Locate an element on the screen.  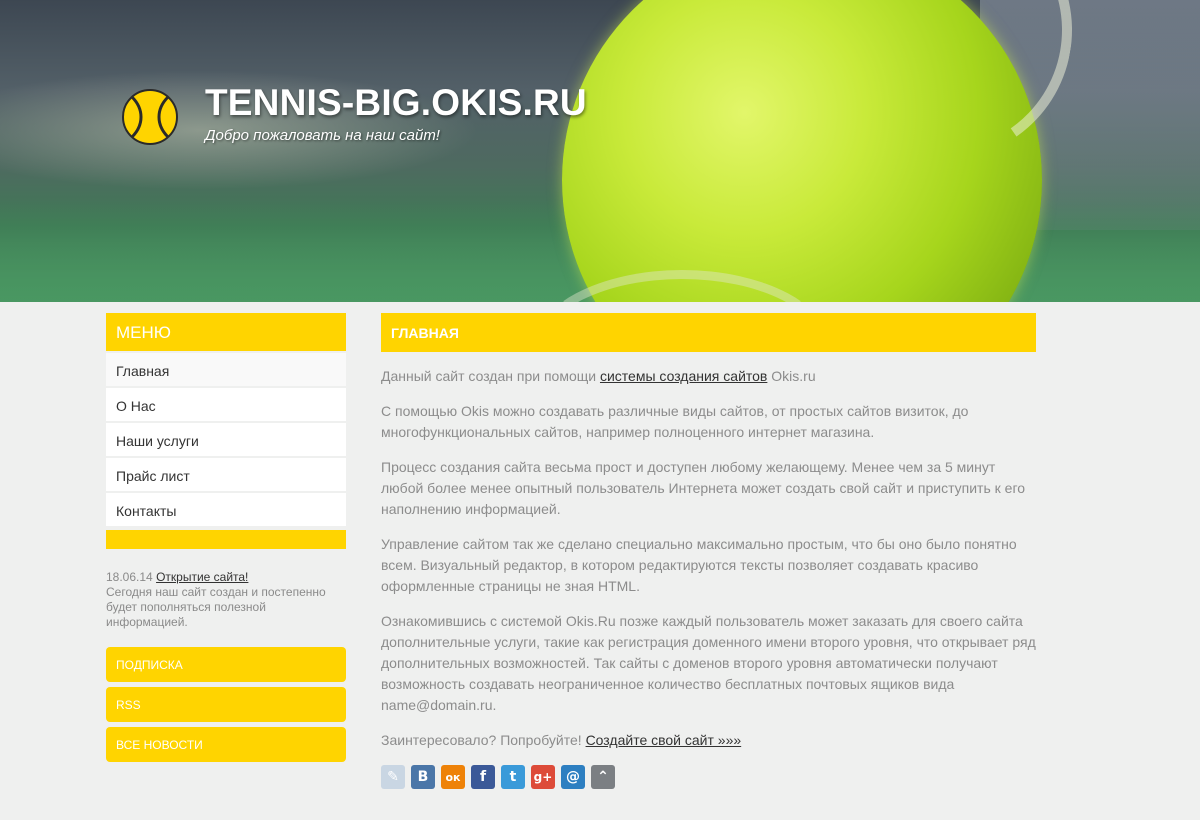
rss-button: RSS is located at coordinates (226, 704).